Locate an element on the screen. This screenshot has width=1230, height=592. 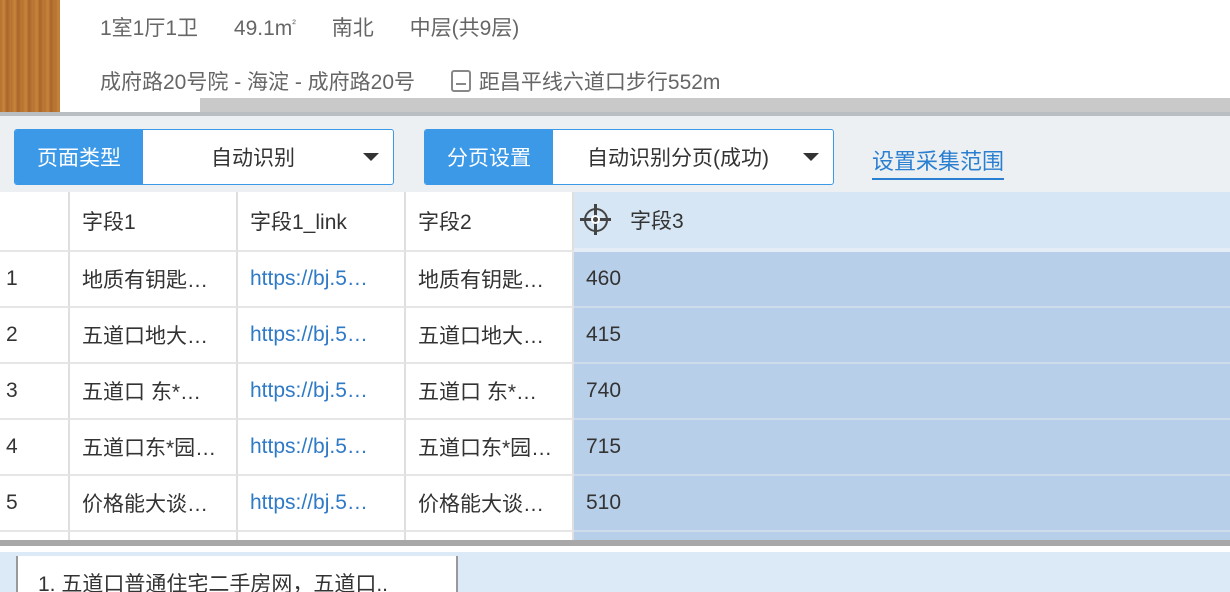
table-row-partial is located at coordinates (615, 536).